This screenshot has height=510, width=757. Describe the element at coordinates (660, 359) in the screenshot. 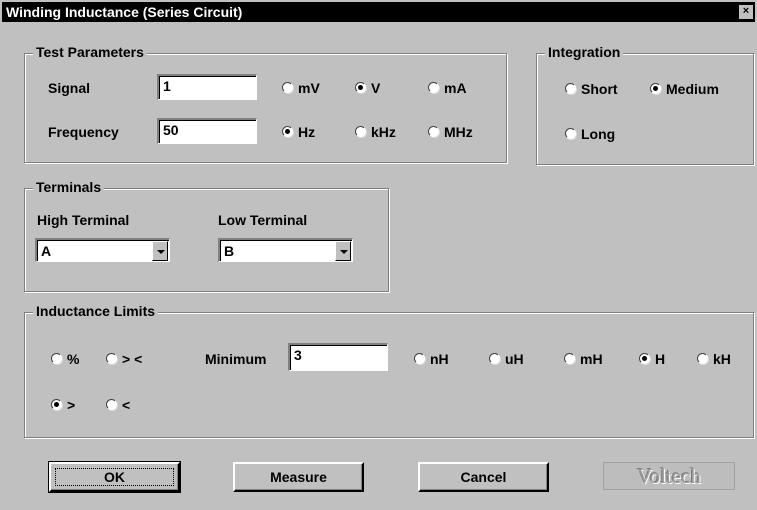

I see `radio-label: H` at that location.